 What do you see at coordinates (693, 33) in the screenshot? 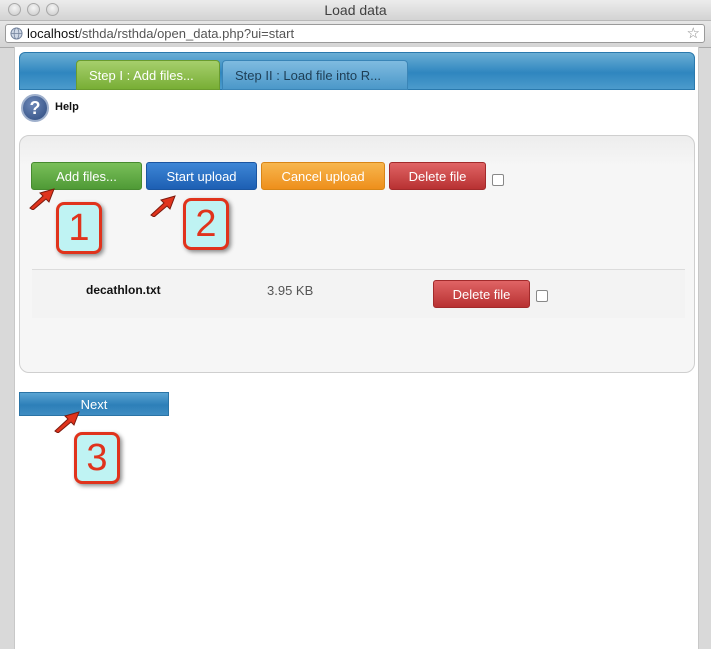
I see `bookmark-star-icon: ☆` at bounding box center [693, 33].